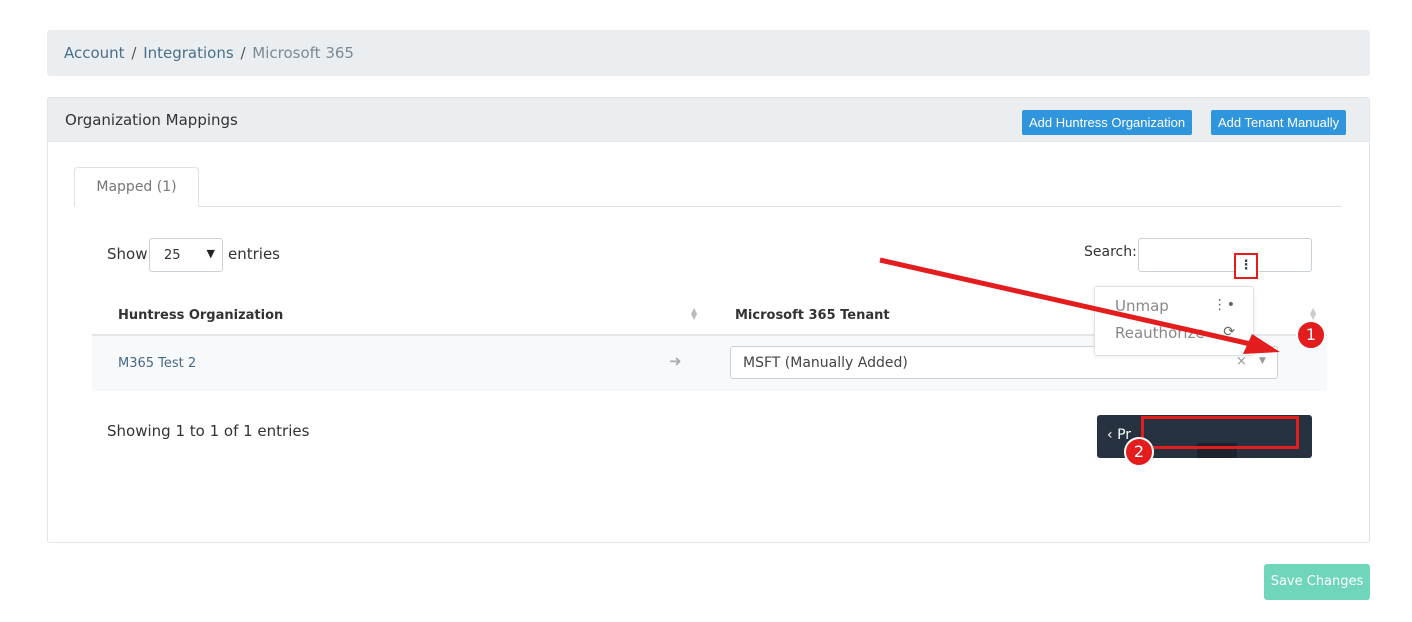  I want to click on breadcrumb-integrations: Integrations, so click(188, 53).